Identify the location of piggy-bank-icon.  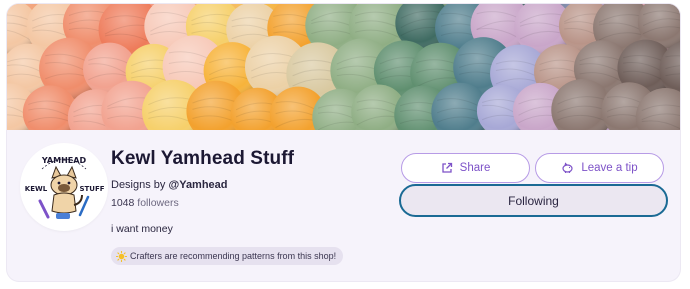
(567, 167).